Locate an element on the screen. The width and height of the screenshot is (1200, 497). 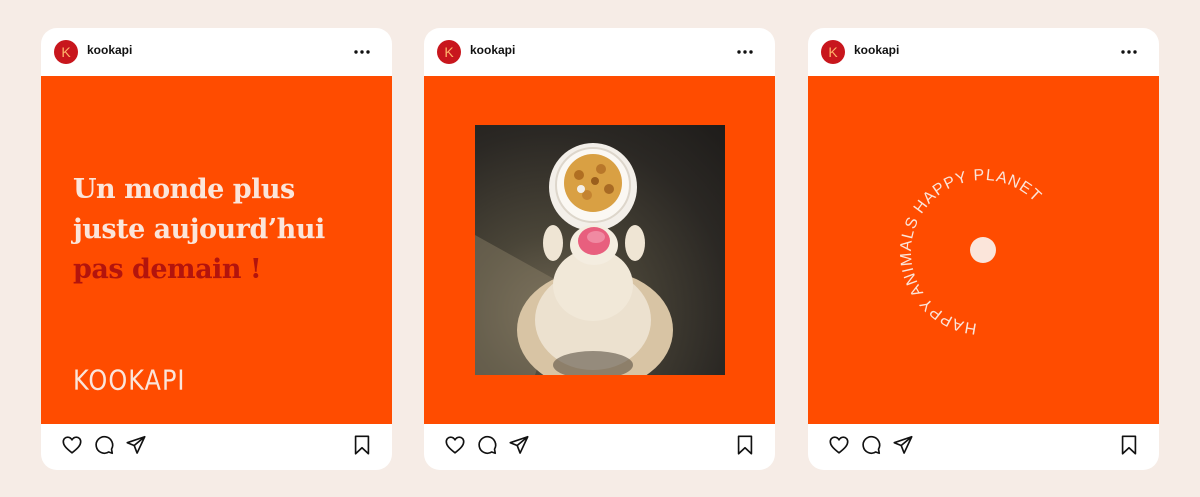
headline-line-1: Un monde plus is located at coordinates (184, 189).